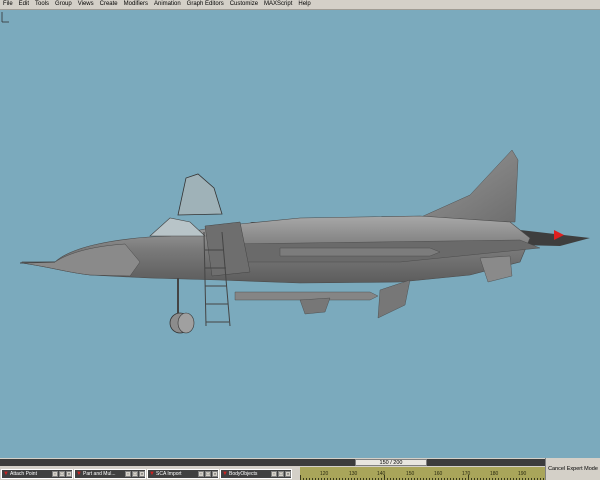  Describe the element at coordinates (438, 474) in the screenshot. I see `ruler-label: 160` at that location.